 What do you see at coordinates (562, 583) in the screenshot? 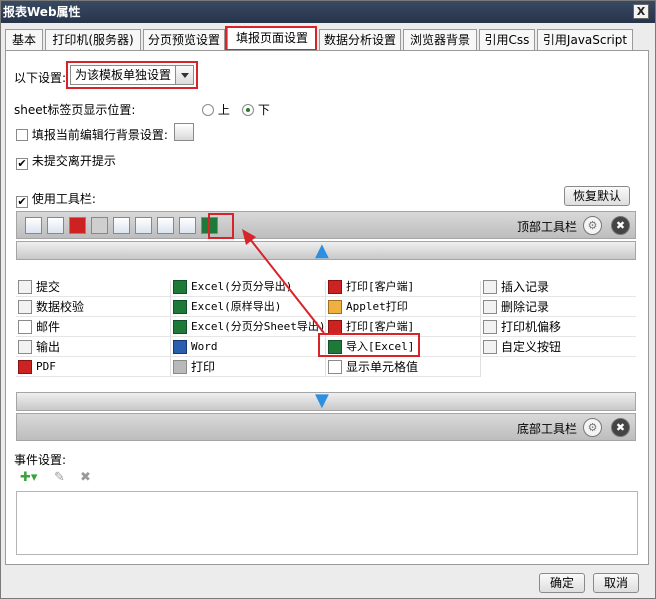
I see `ok-button: 确定` at bounding box center [562, 583].